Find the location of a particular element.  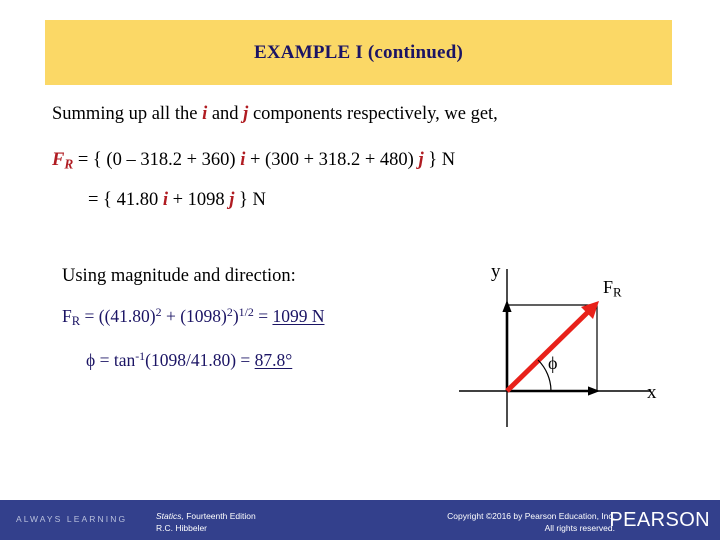

angle-equation: ϕ = tan-1(1098/41.80) = 87.8° is located at coordinates (189, 359).